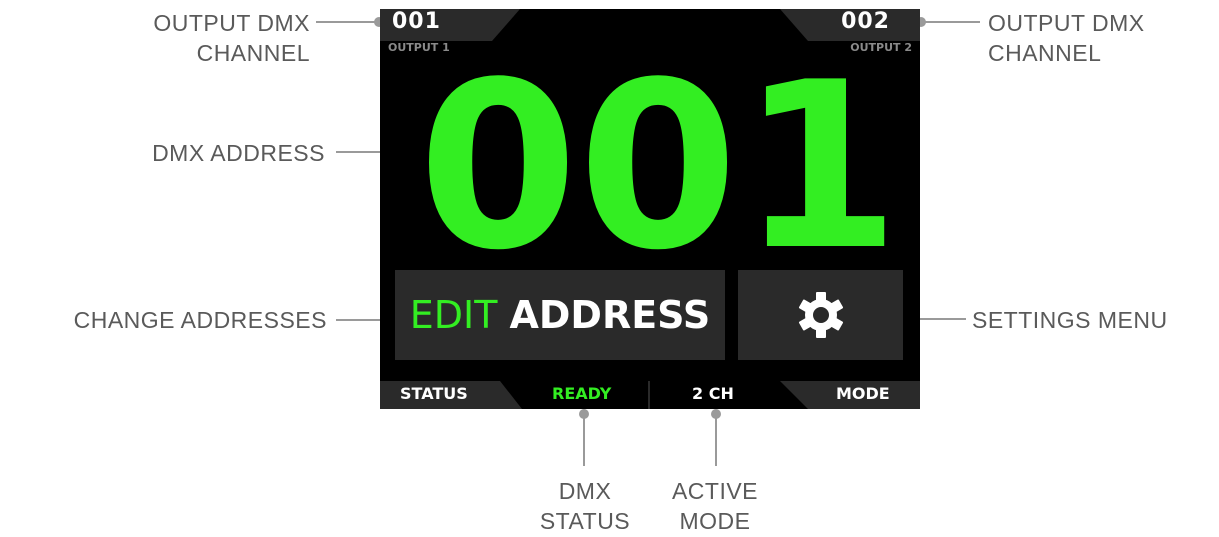 This screenshot has width=1219, height=537. What do you see at coordinates (863, 393) in the screenshot?
I see `mode-label: MODE` at bounding box center [863, 393].